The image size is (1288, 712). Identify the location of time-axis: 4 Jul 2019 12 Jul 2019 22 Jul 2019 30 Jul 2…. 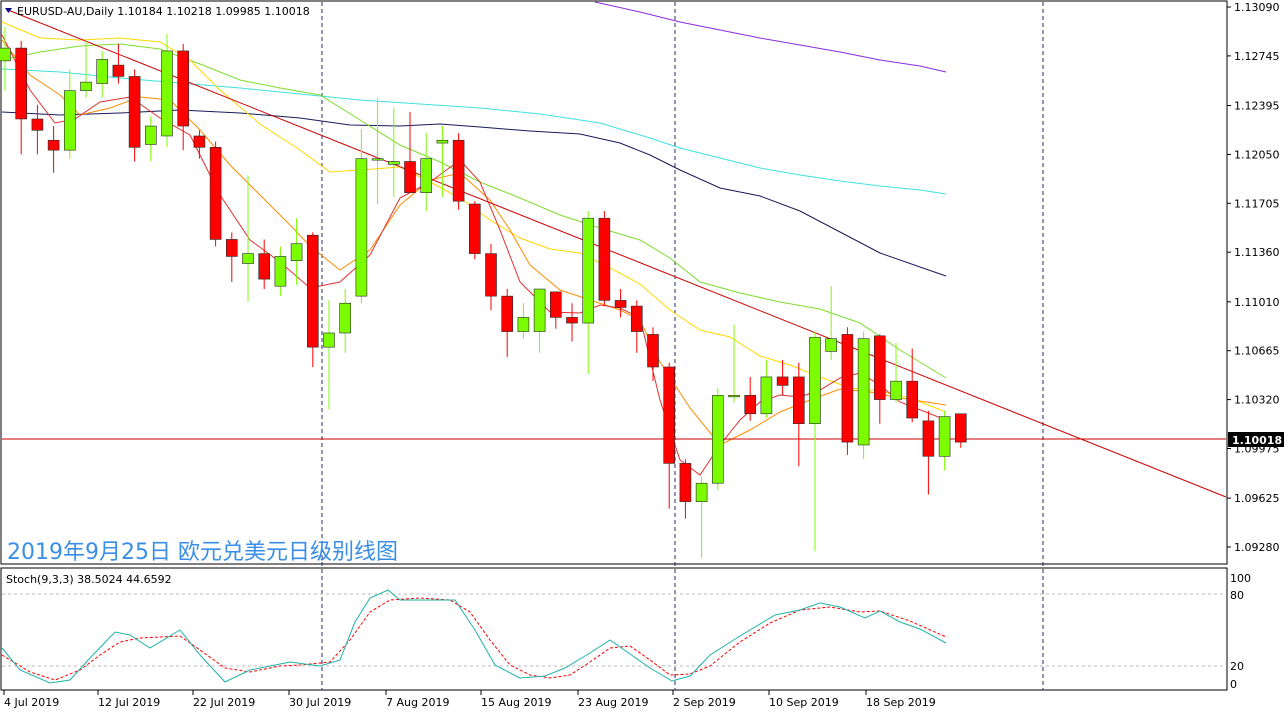
(469, 699).